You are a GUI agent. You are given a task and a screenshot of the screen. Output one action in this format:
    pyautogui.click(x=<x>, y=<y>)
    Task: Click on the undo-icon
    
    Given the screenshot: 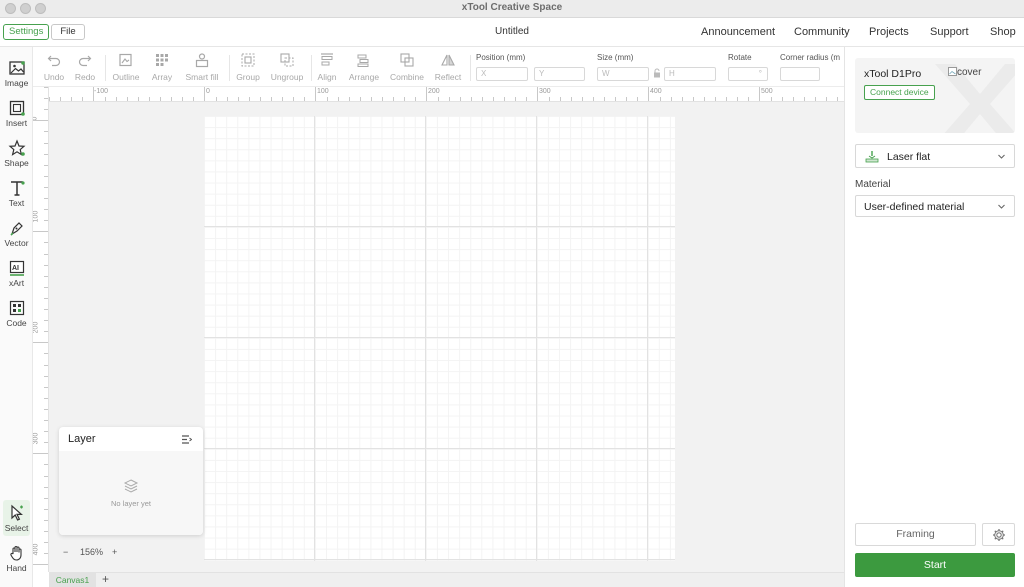 What is the action you would take?
    pyautogui.click(x=54, y=61)
    